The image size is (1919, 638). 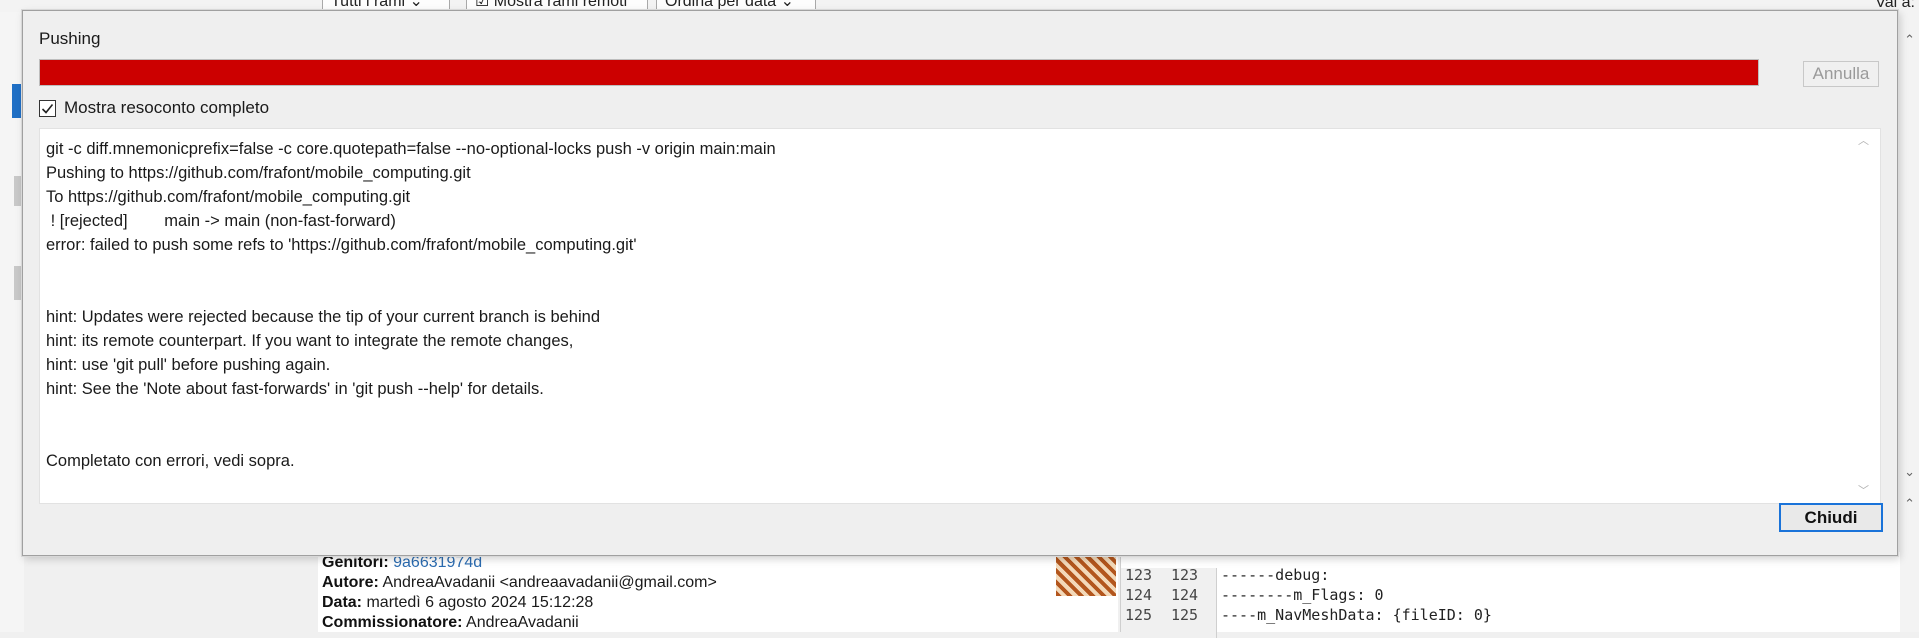 I want to click on chevron-down-icon: ﹀, so click(x=1863, y=491).